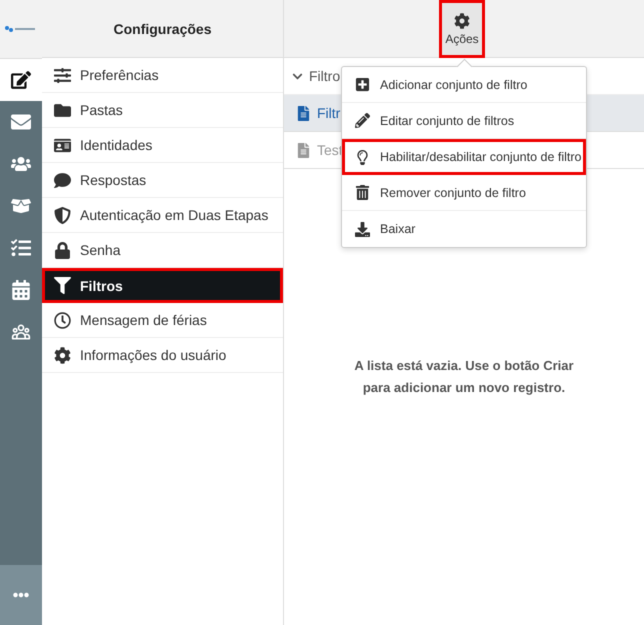 This screenshot has height=625, width=644. What do you see at coordinates (113, 180) in the screenshot?
I see `item-label: Respostas` at bounding box center [113, 180].